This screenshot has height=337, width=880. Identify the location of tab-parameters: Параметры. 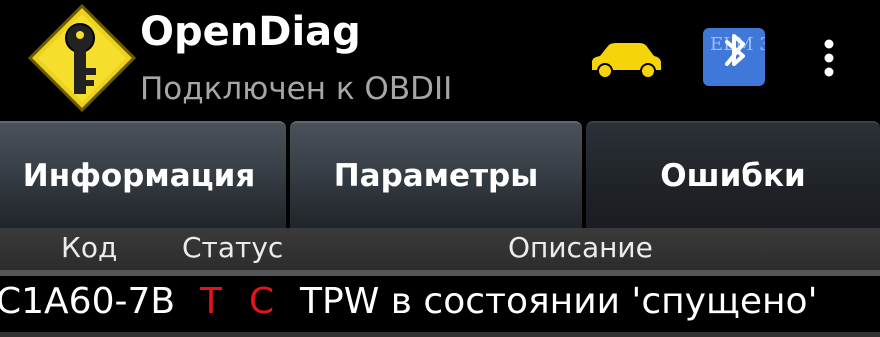
(436, 174).